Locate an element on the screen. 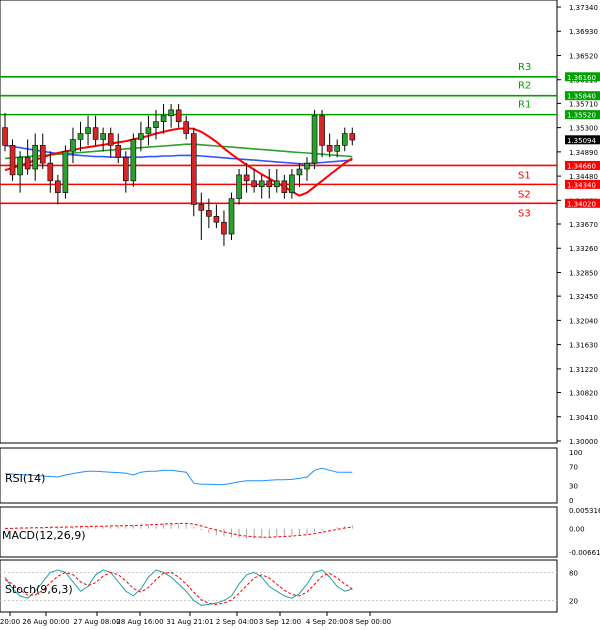  level-name-s2: S2 is located at coordinates (524, 194).